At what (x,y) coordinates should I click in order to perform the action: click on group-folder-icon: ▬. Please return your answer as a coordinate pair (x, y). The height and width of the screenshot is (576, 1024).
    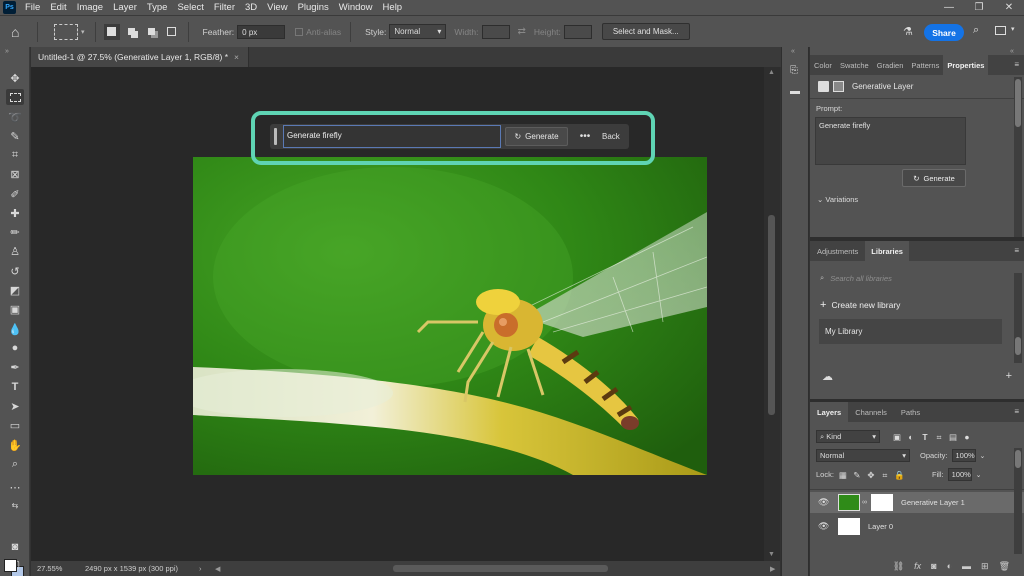
    Looking at the image, I should click on (966, 566).